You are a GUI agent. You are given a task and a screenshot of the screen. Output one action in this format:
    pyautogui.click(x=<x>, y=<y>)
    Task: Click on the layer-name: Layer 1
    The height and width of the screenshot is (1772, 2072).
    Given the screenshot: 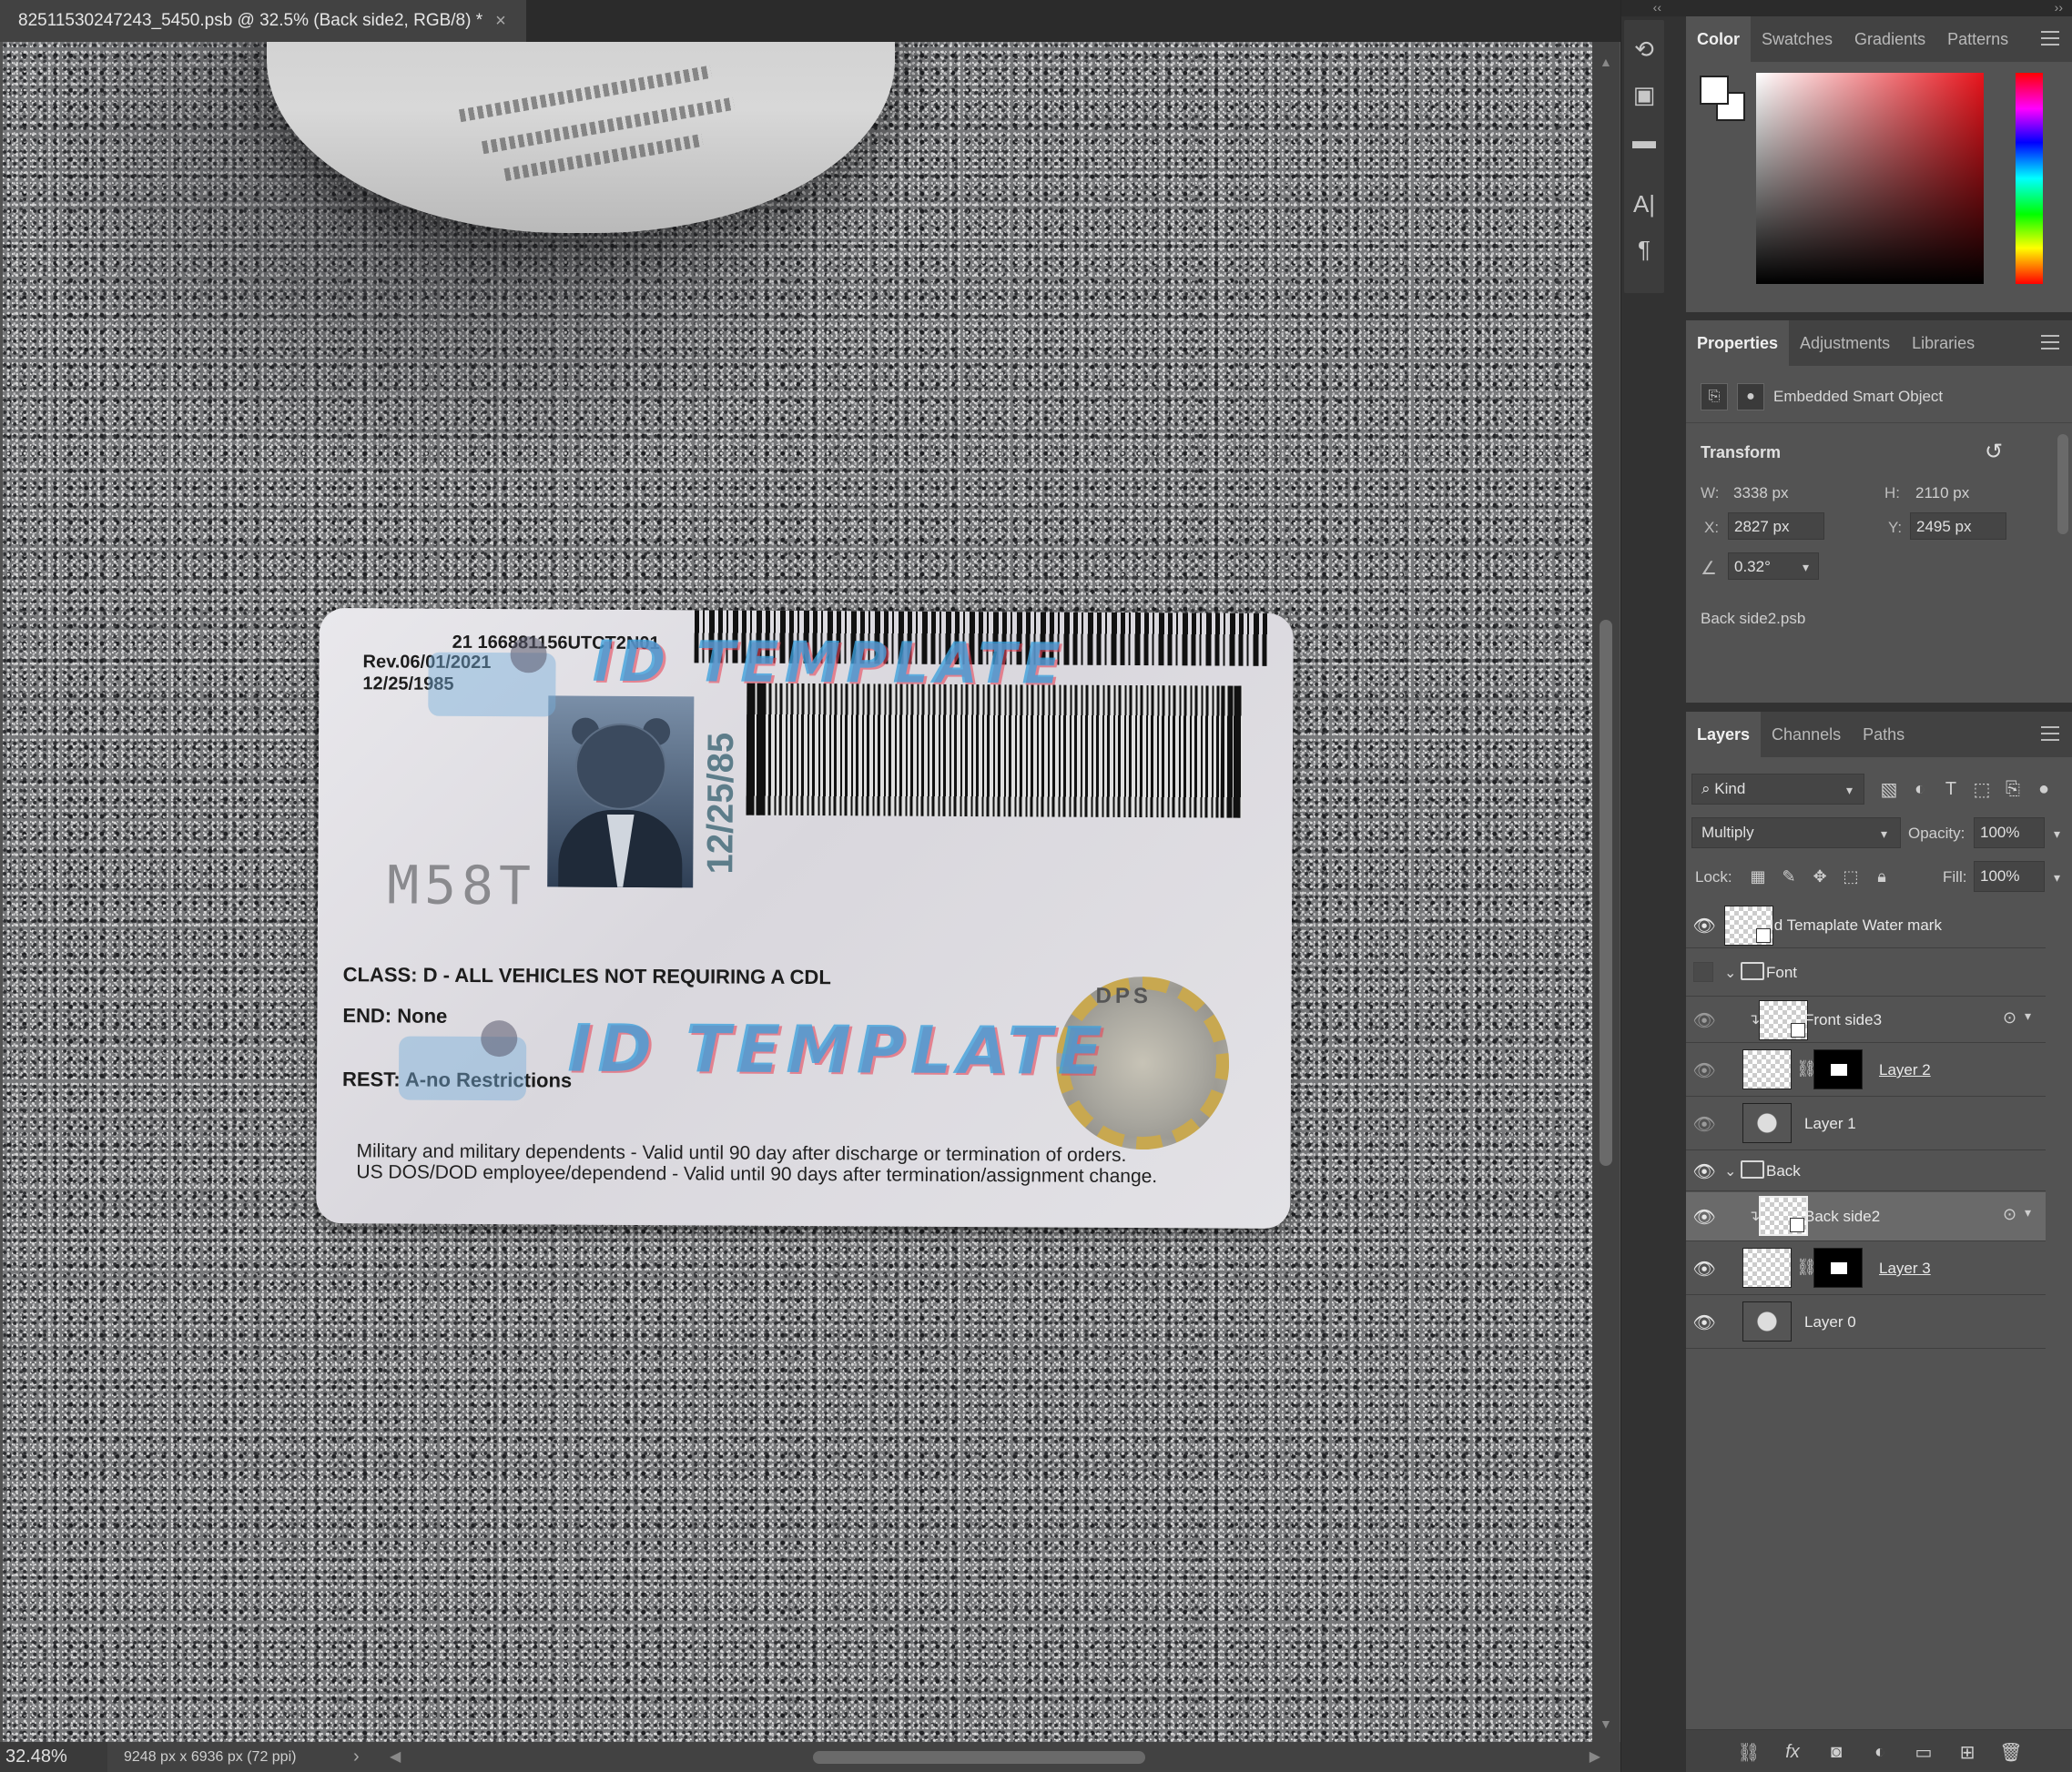 What is the action you would take?
    pyautogui.click(x=1830, y=1124)
    